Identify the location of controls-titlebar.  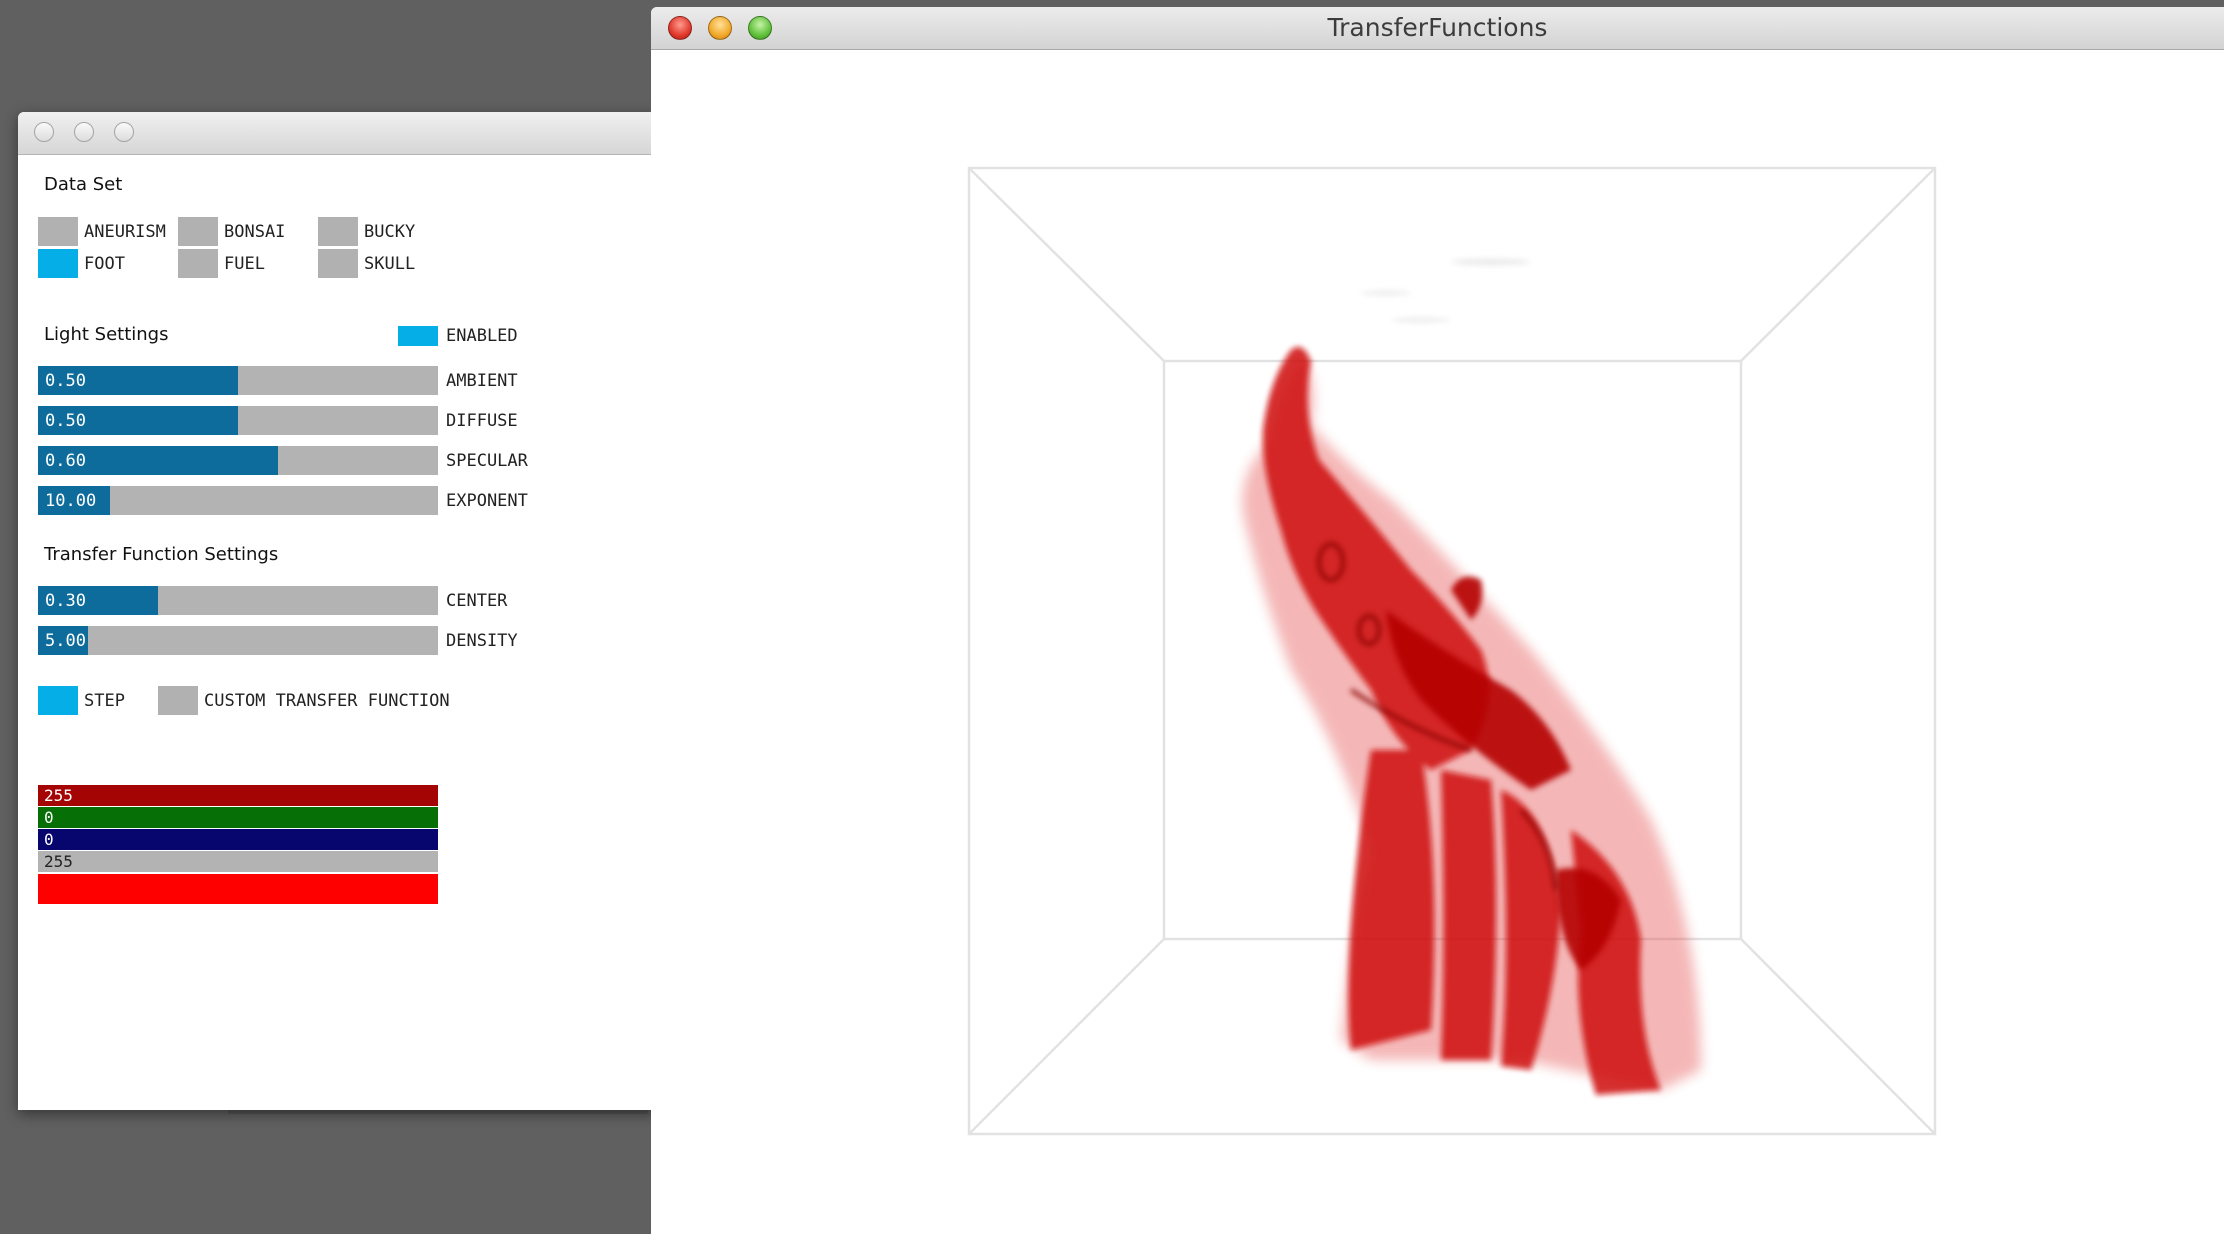
(338, 133).